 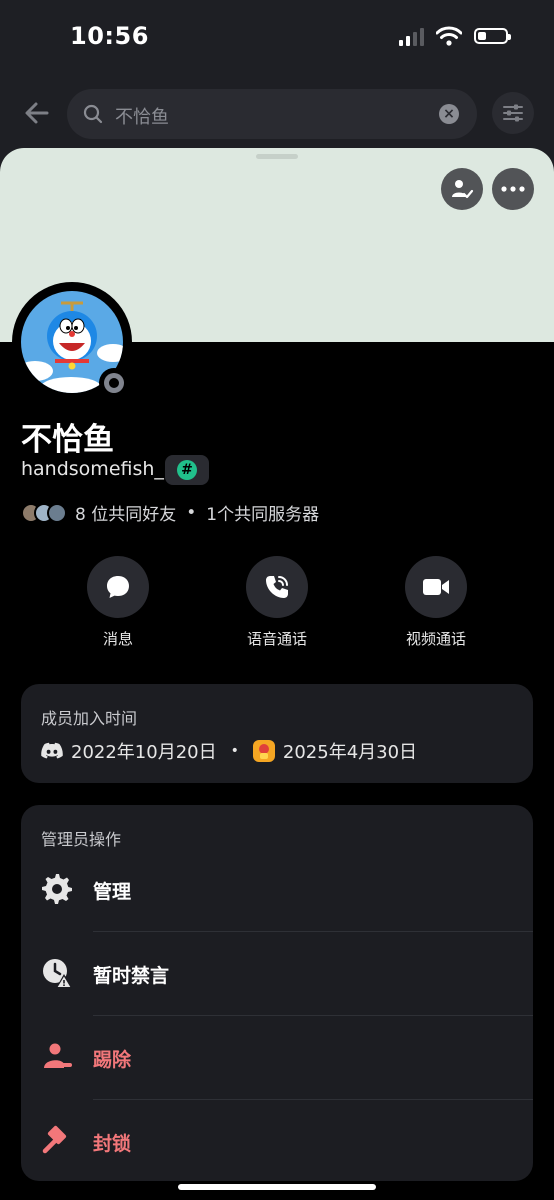 I want to click on video-call-button, so click(x=436, y=587).